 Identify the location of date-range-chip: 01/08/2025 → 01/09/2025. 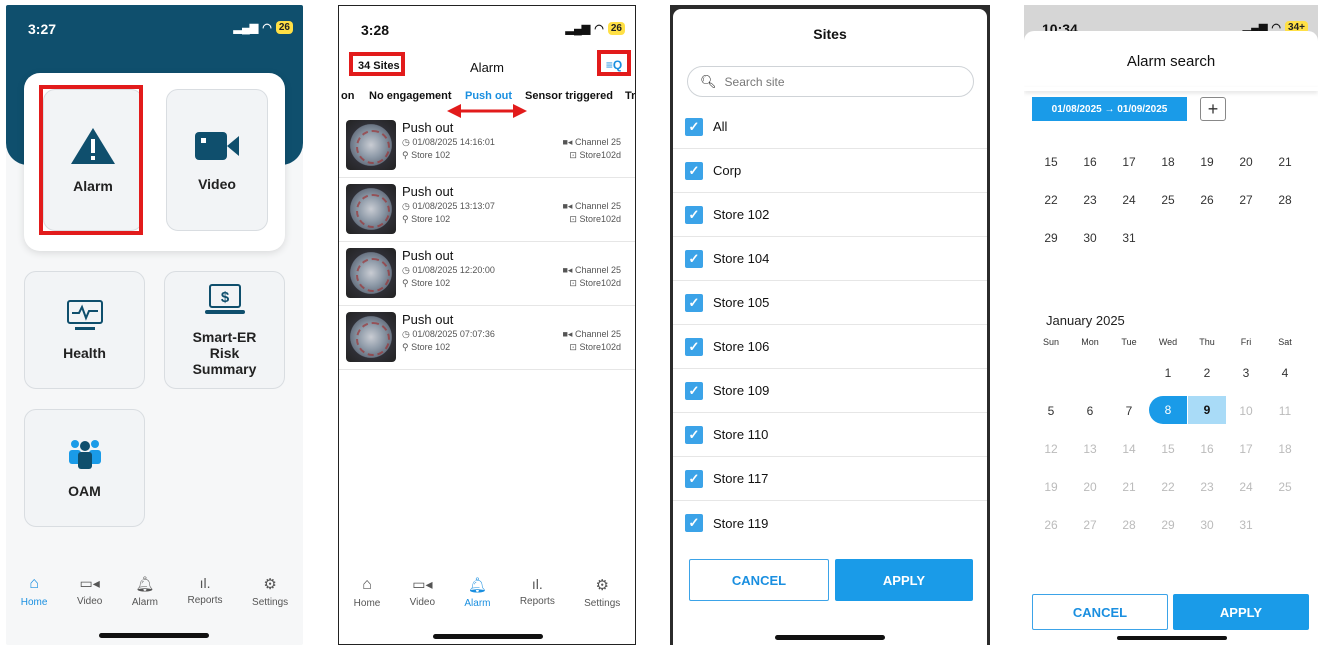
(1109, 109).